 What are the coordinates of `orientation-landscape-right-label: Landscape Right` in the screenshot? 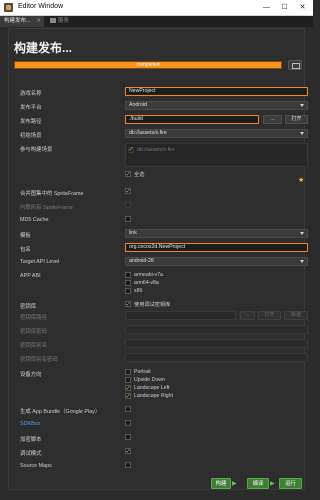 It's located at (153, 396).